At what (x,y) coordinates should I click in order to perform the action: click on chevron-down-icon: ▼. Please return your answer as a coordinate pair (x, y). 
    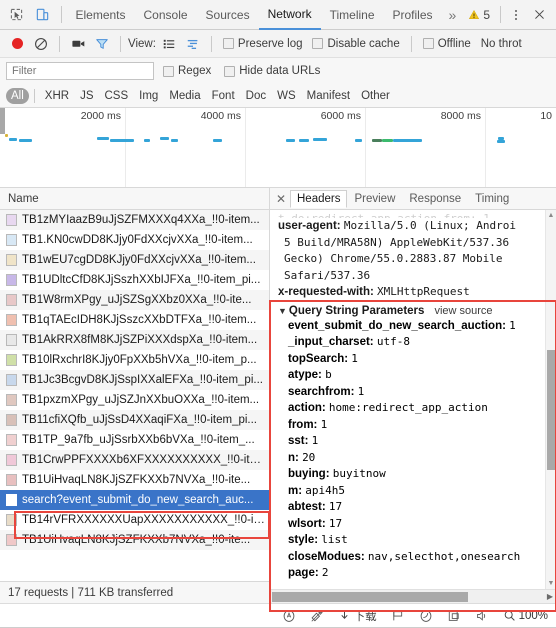
    Looking at the image, I should click on (282, 311).